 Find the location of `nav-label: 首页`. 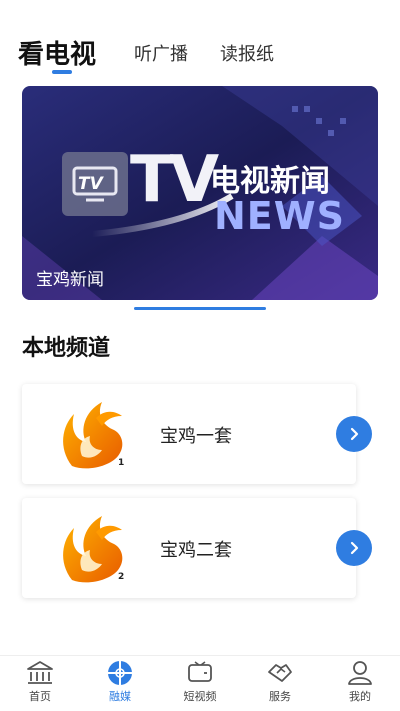

nav-label: 首页 is located at coordinates (40, 696).